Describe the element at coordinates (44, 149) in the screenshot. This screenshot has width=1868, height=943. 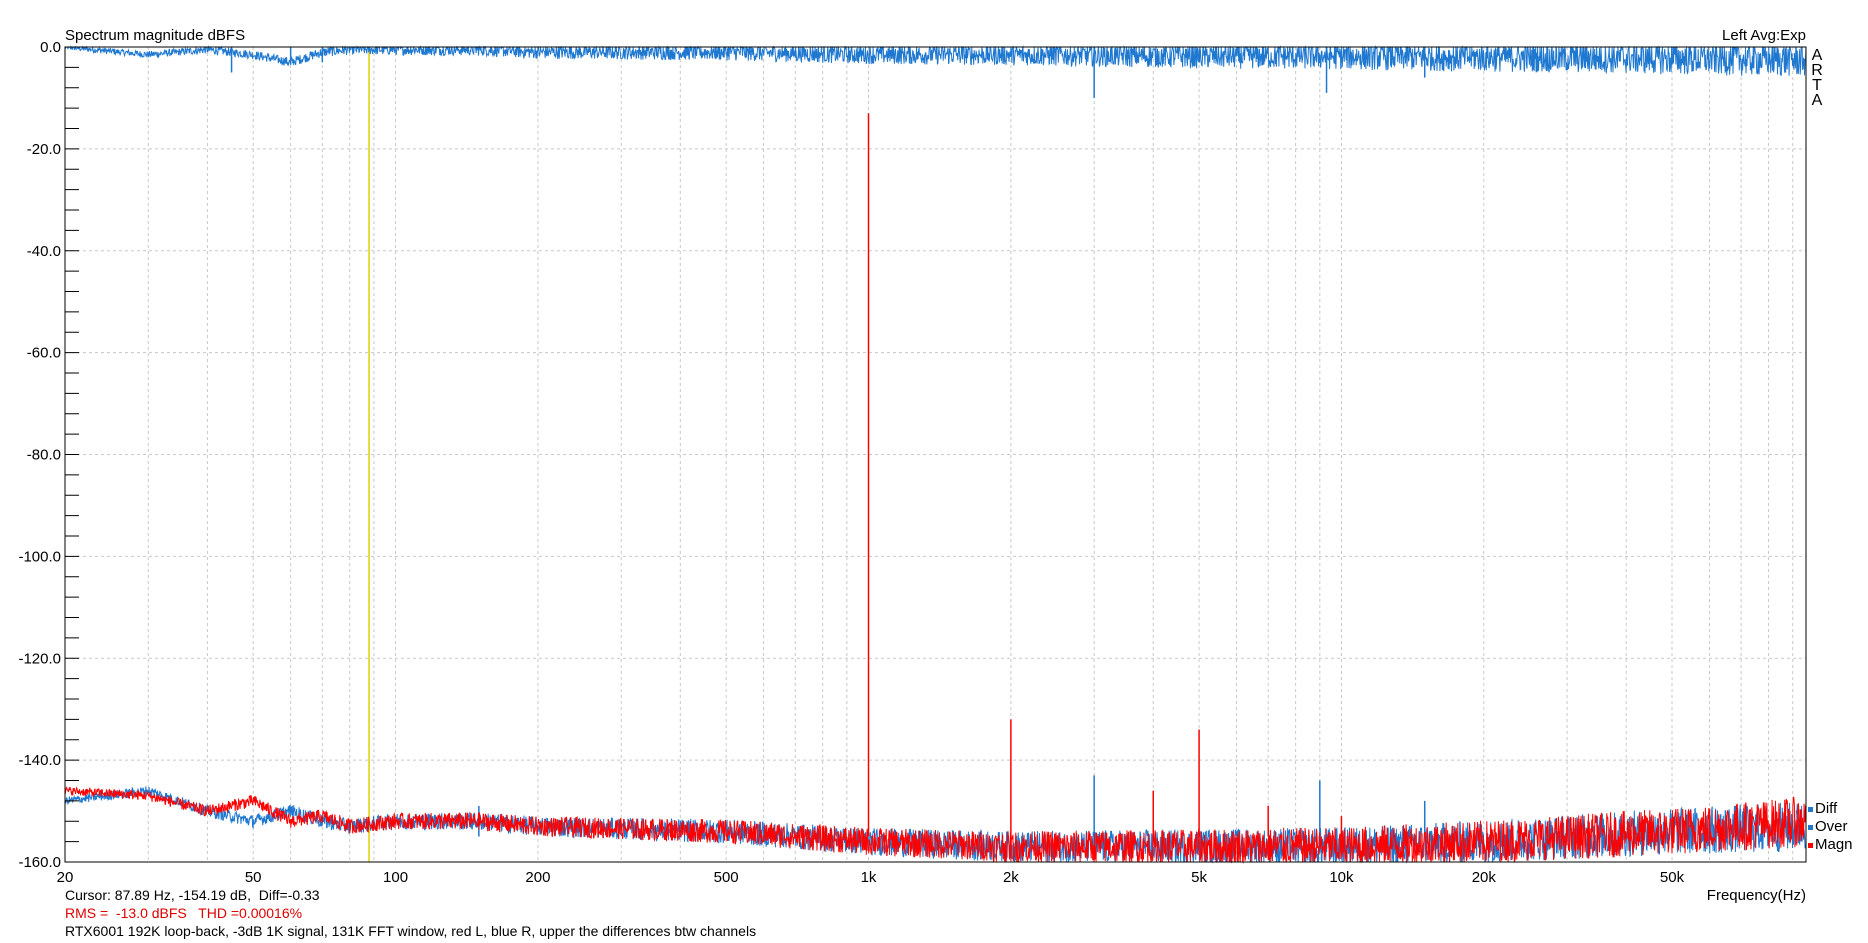
I see `y-tick-label: -20.0` at that location.